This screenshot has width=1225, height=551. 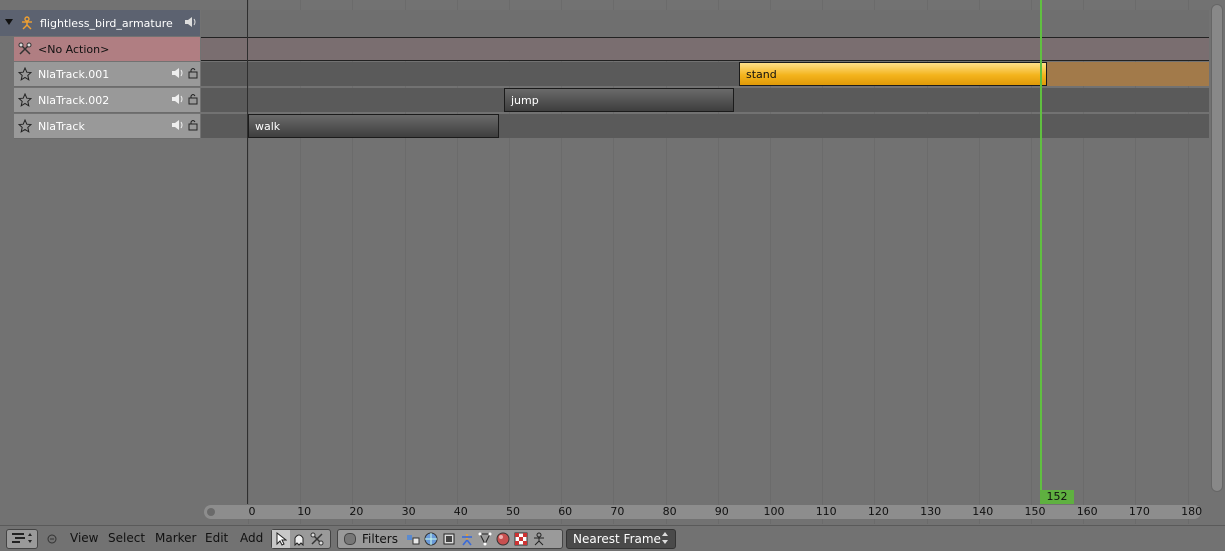 What do you see at coordinates (373, 126) in the screenshot?
I see `nla-strip-walk: walk` at bounding box center [373, 126].